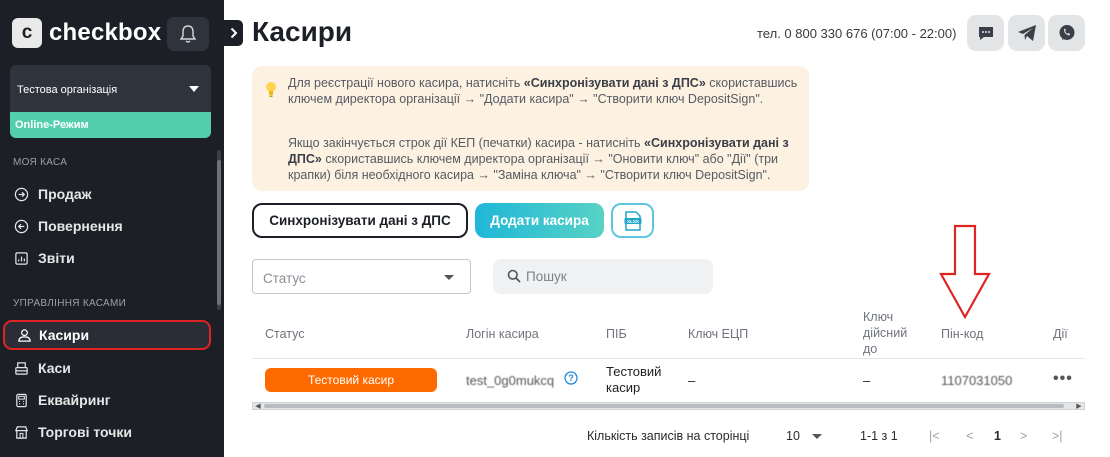  What do you see at coordinates (302, 31) in the screenshot?
I see `page-title: Касири` at bounding box center [302, 31].